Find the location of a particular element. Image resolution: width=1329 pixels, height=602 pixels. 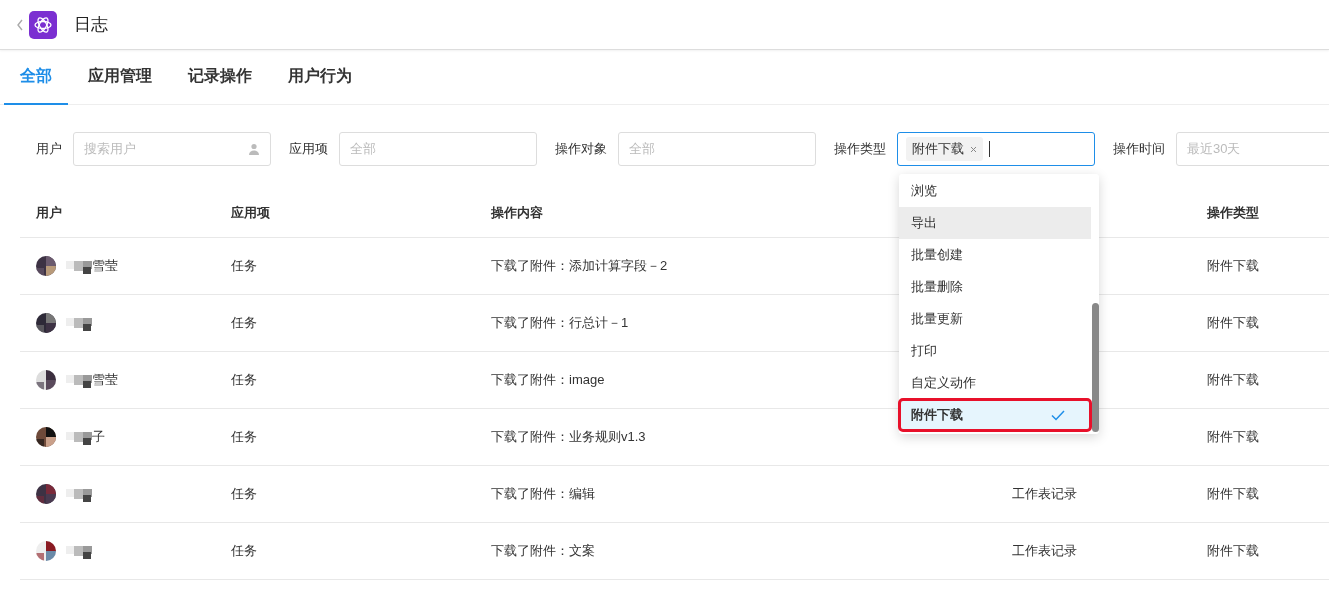

dropdown-option: 批量更新 is located at coordinates (995, 319).